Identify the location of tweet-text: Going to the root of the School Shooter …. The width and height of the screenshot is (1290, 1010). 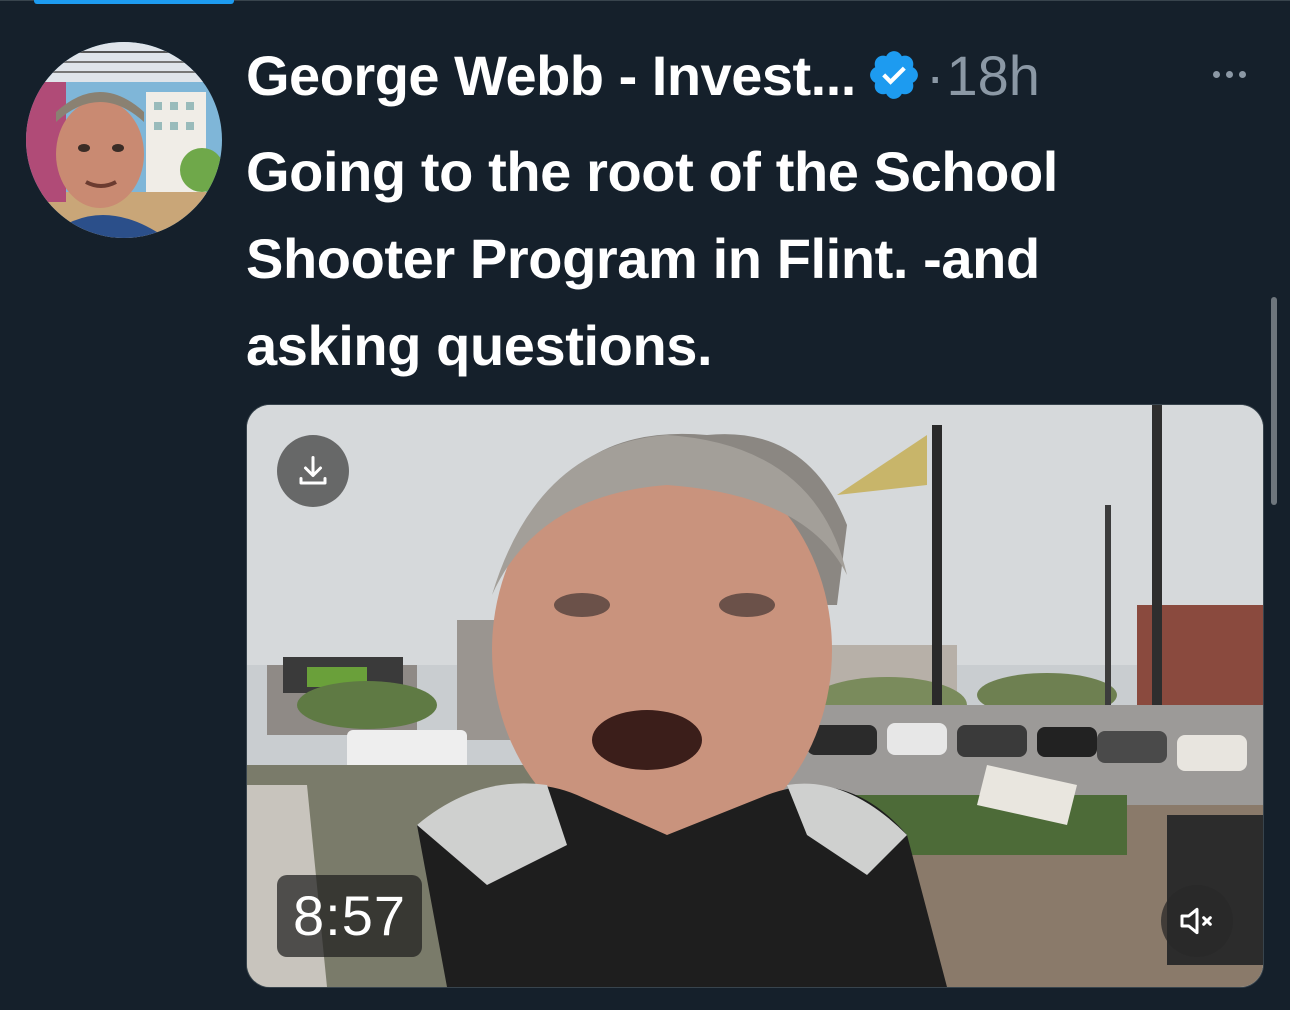
(652, 258).